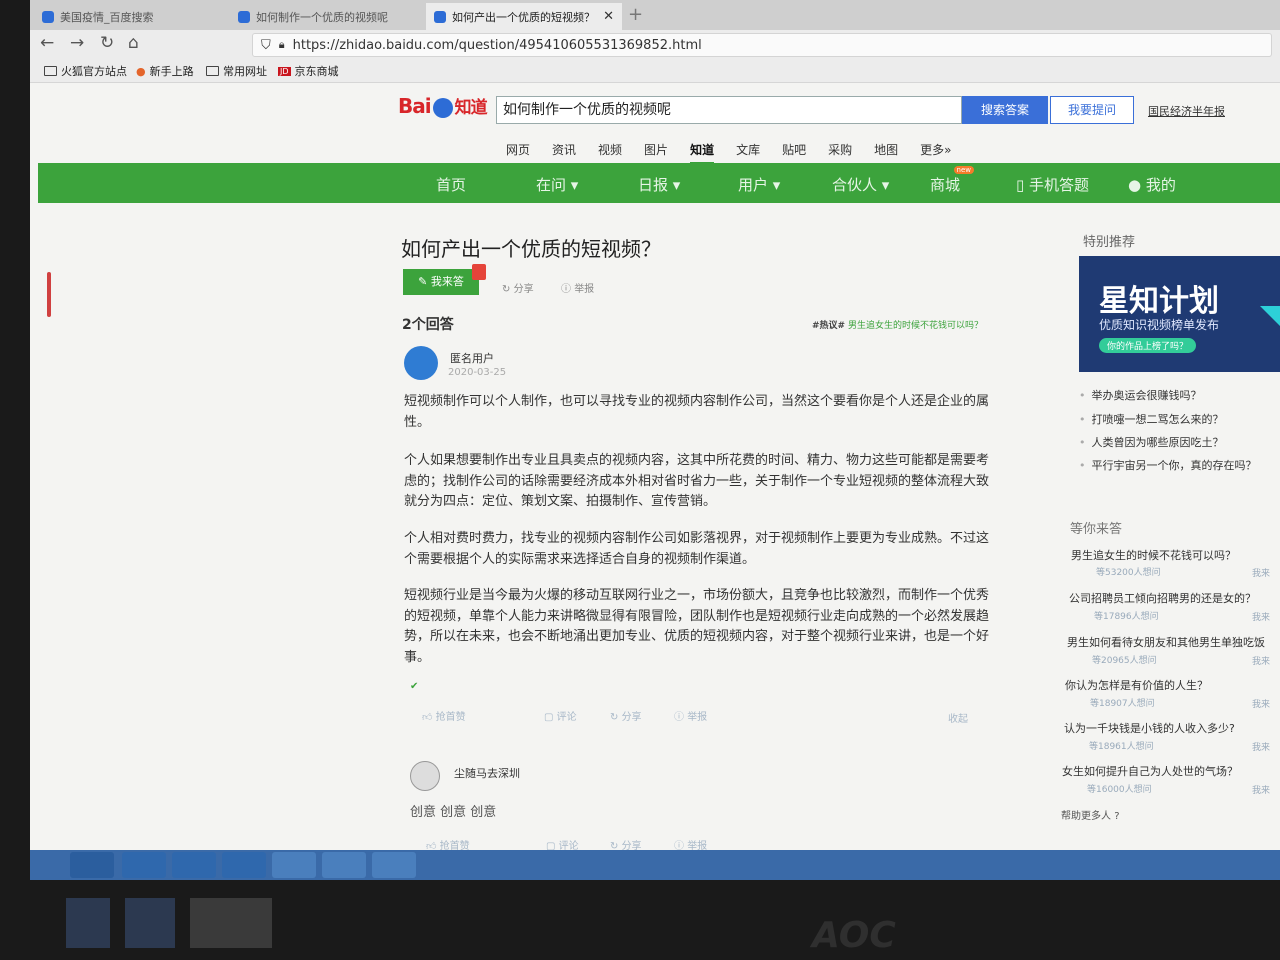 This screenshot has height=960, width=1280. I want to click on waiting-question: 女生如何提升自己为人处世的气场？, so click(1150, 771).